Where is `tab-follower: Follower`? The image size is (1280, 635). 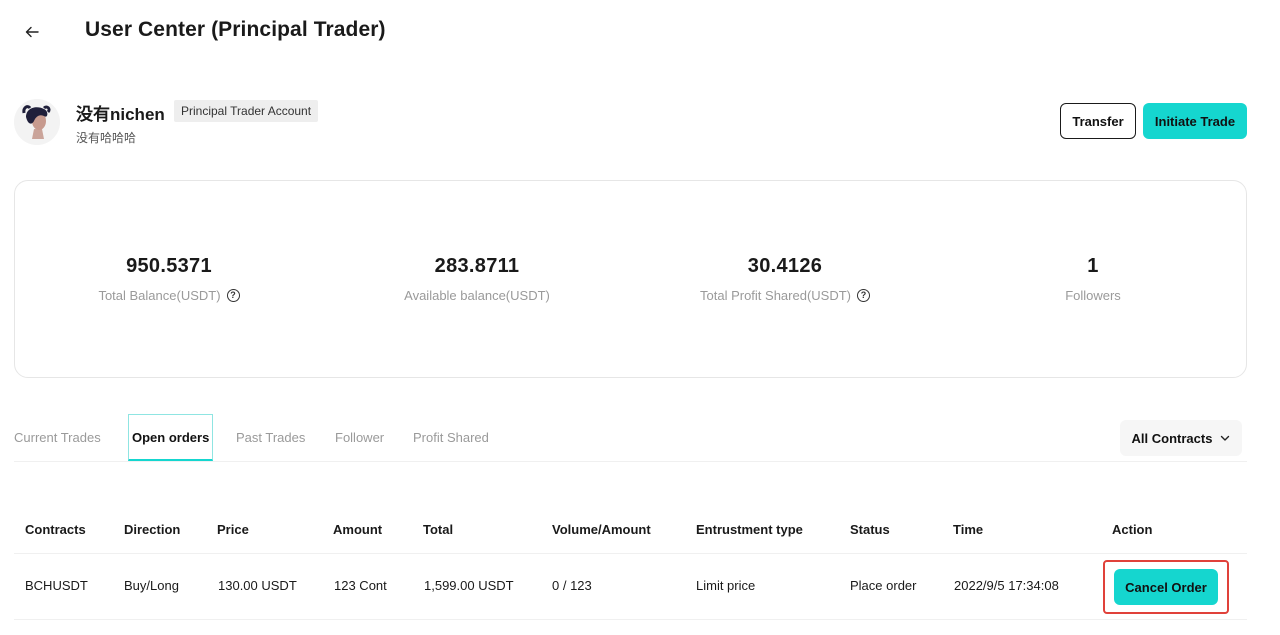 tab-follower: Follower is located at coordinates (359, 437).